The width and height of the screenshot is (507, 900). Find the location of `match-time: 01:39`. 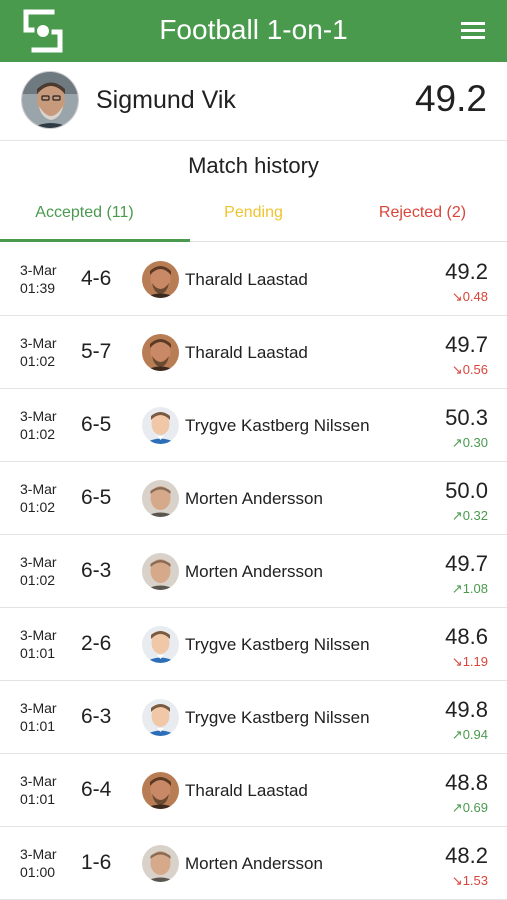

match-time: 01:39 is located at coordinates (38, 288).